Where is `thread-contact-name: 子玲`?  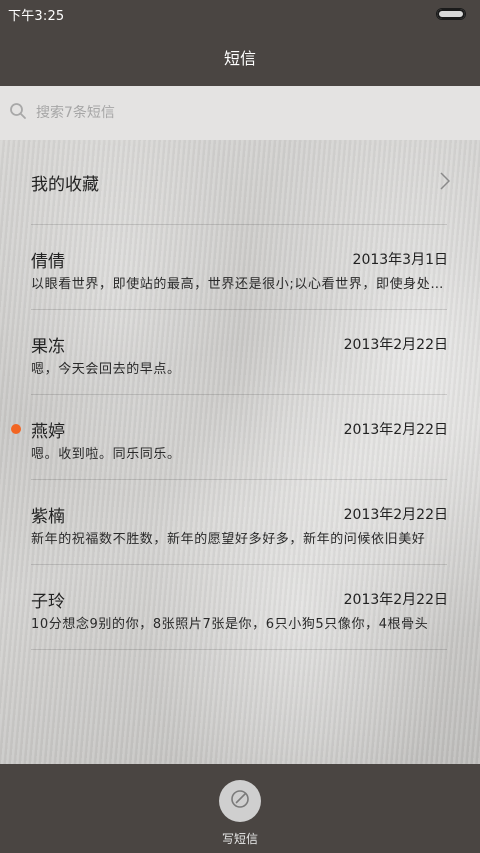 thread-contact-name: 子玲 is located at coordinates (48, 602).